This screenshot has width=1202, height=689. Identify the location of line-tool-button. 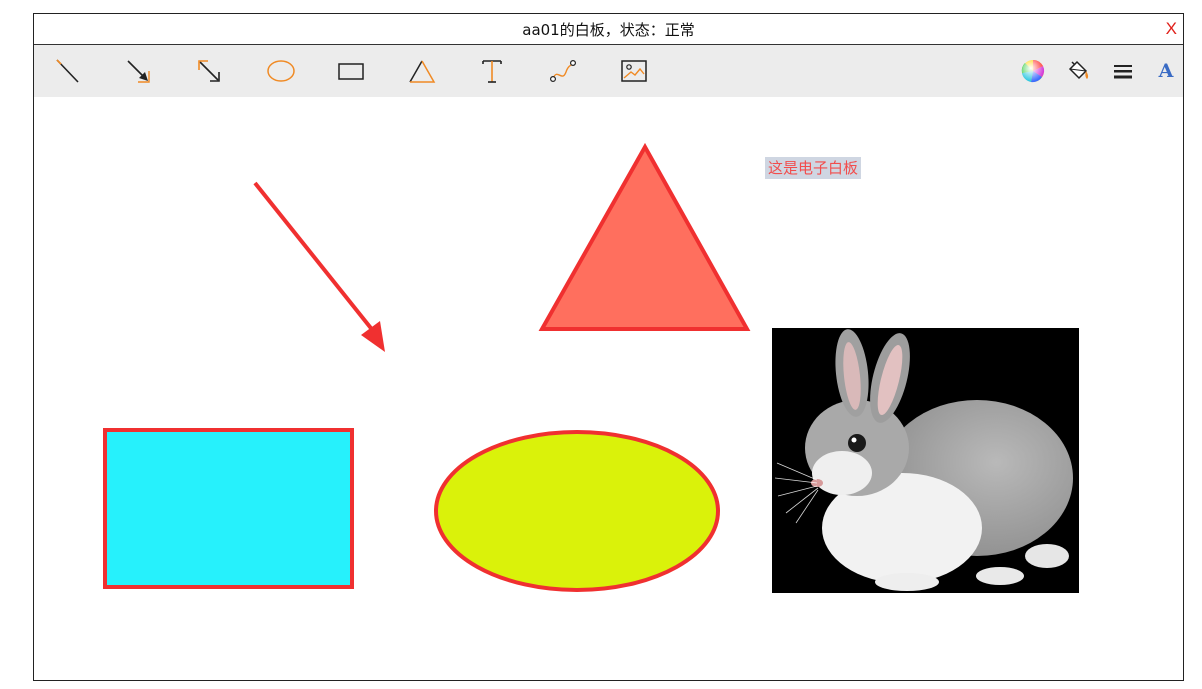
(67, 71).